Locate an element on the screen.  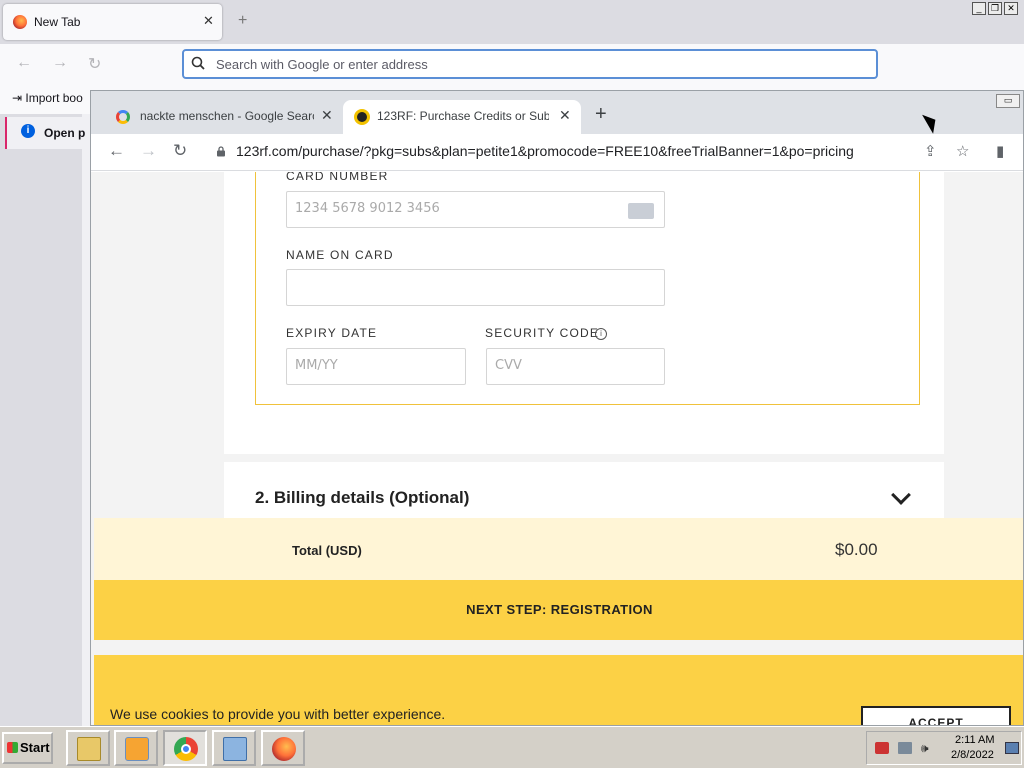
taskbar-control-panel is located at coordinates (234, 748).